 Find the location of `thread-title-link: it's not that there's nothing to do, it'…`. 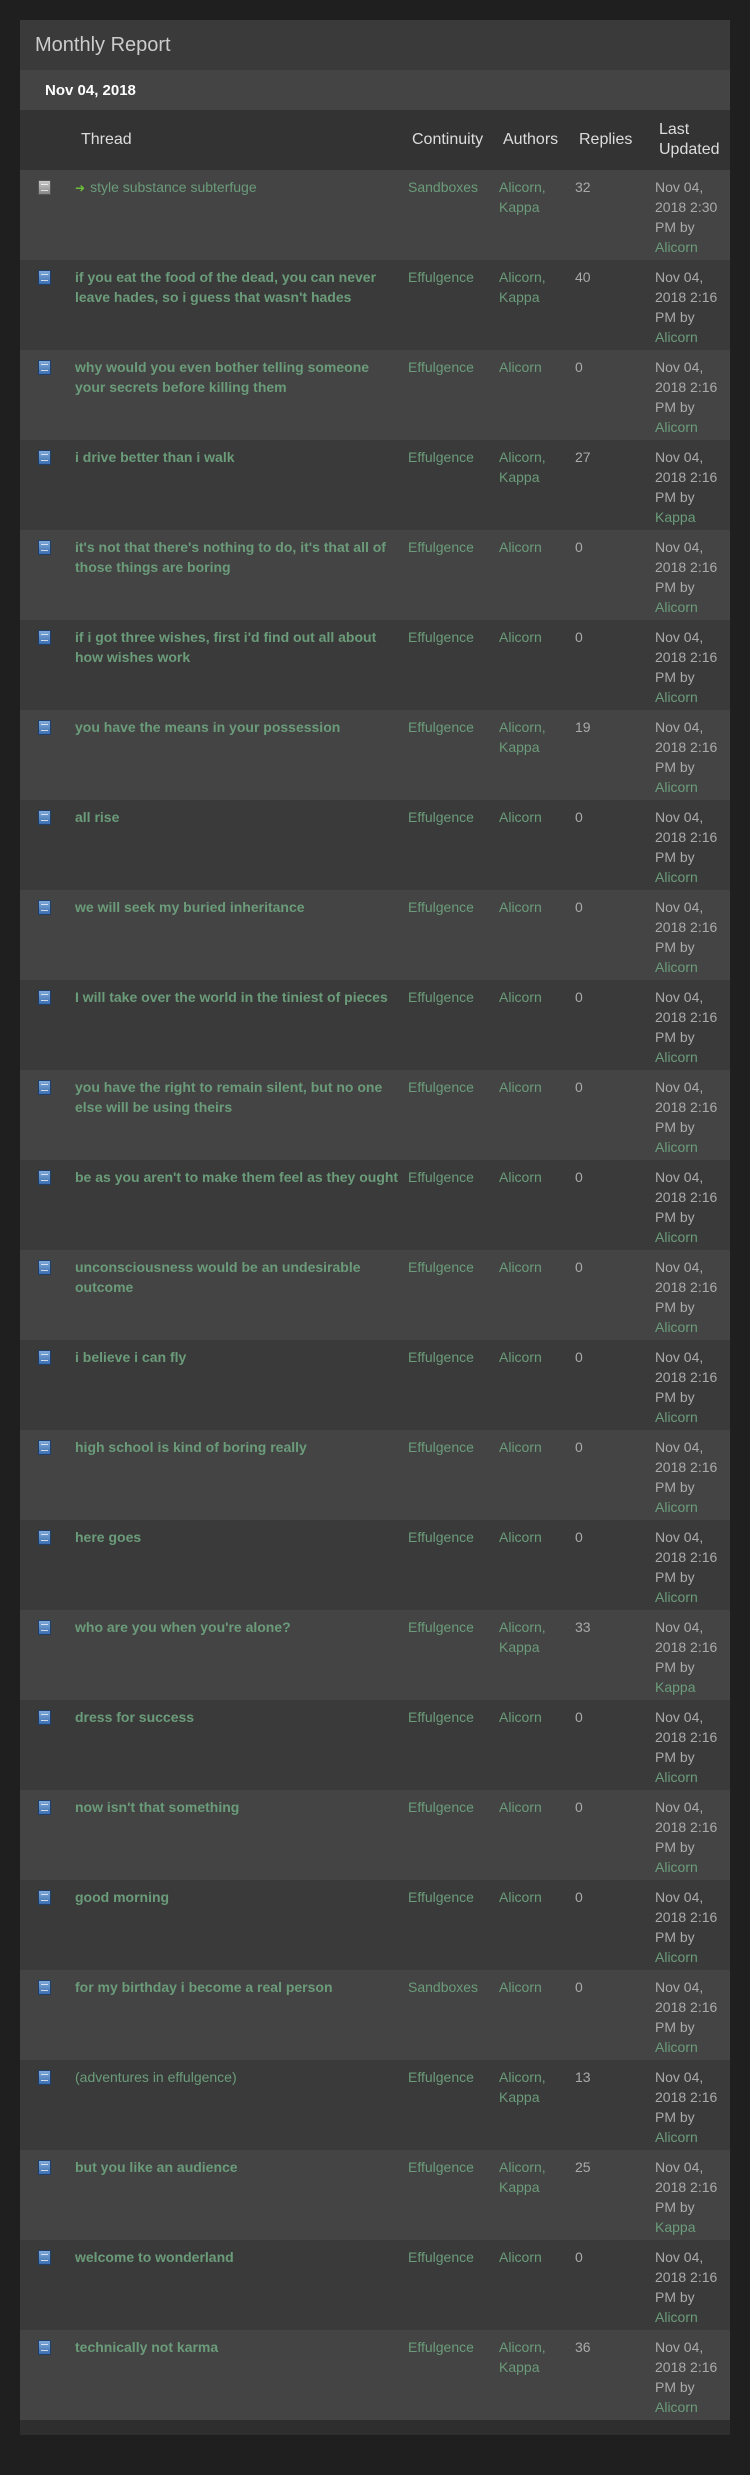

thread-title-link: it's not that there's nothing to do, it'… is located at coordinates (230, 557).